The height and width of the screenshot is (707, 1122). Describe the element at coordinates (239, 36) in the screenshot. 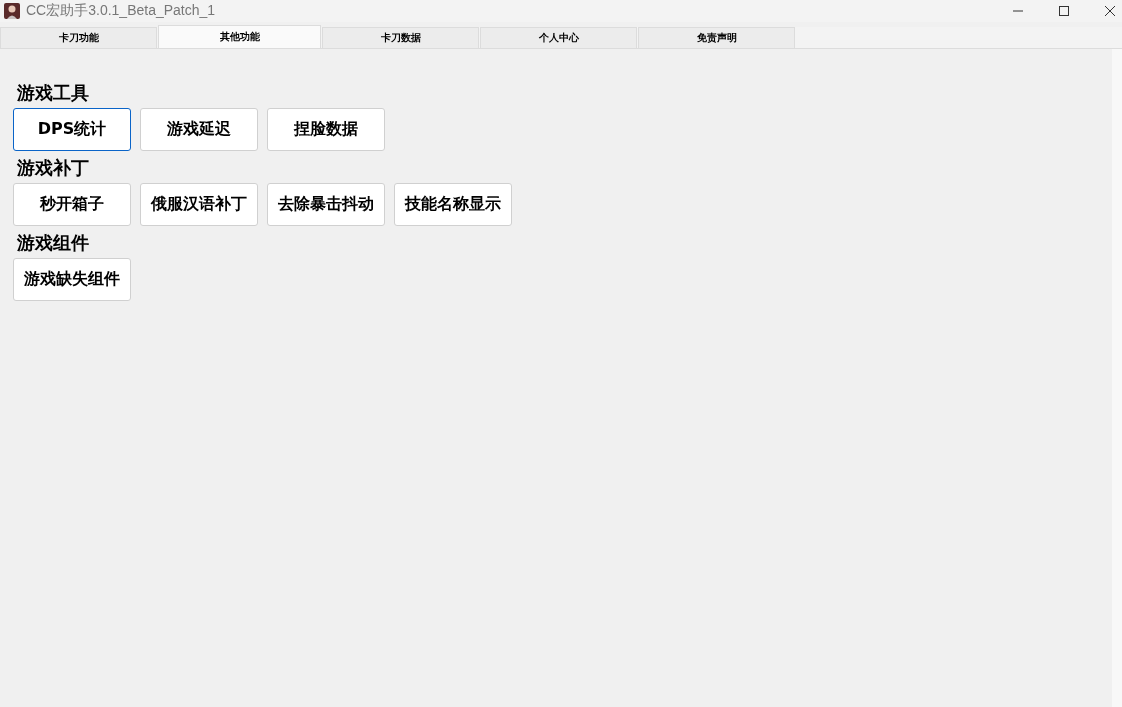

I see `tab: 其他功能` at that location.